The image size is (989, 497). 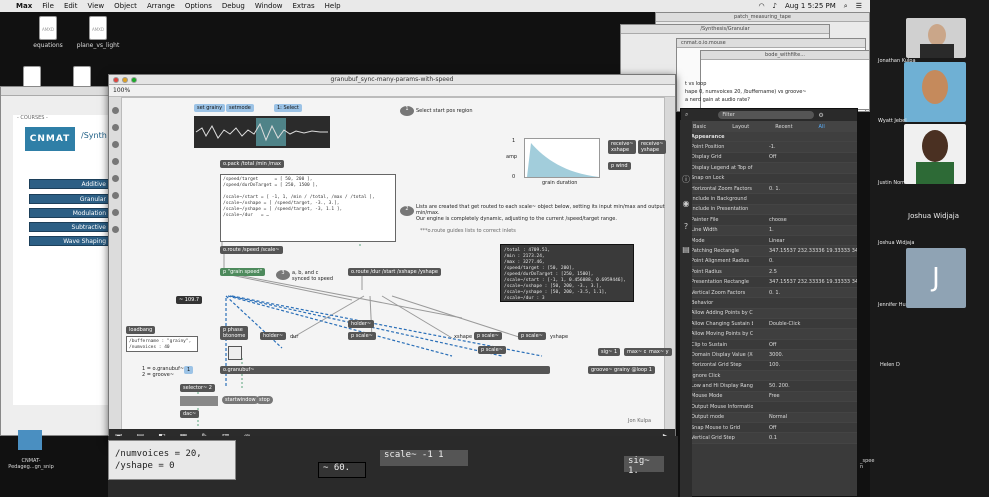 What do you see at coordinates (190, 414) in the screenshot?
I see `dac-object: dac~` at bounding box center [190, 414].